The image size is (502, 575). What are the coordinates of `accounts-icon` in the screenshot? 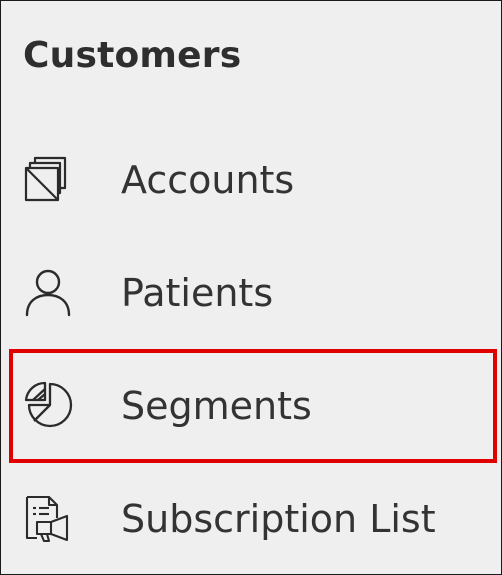 It's located at (48, 179).